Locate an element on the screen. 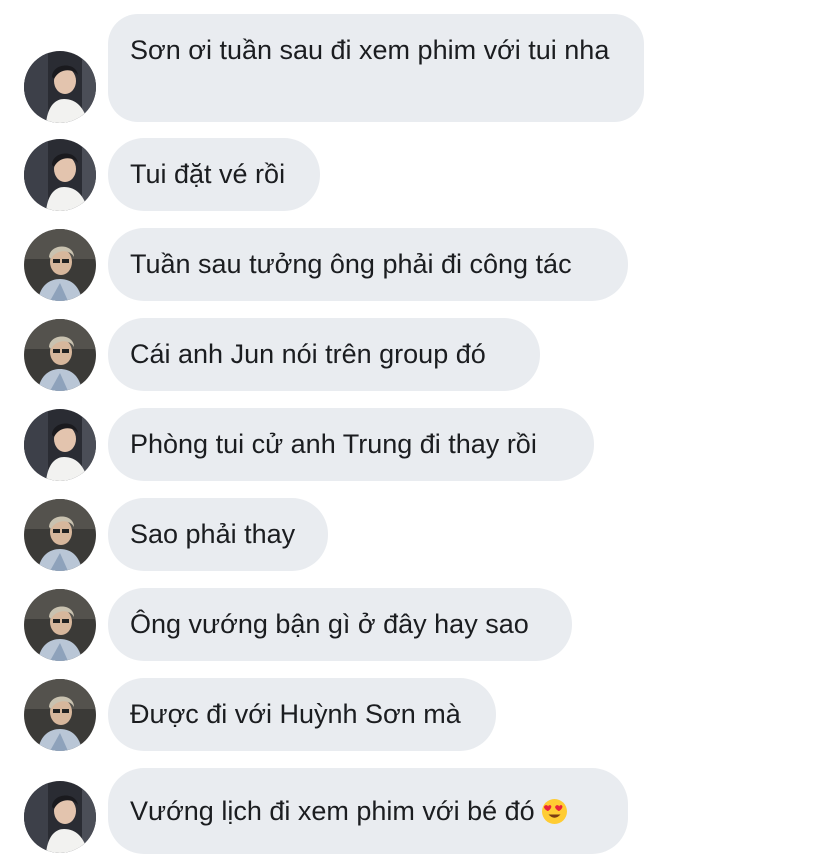 This screenshot has width=828, height=867. message-row: Tuần sau tưởng ông phải đi công tác is located at coordinates (414, 264).